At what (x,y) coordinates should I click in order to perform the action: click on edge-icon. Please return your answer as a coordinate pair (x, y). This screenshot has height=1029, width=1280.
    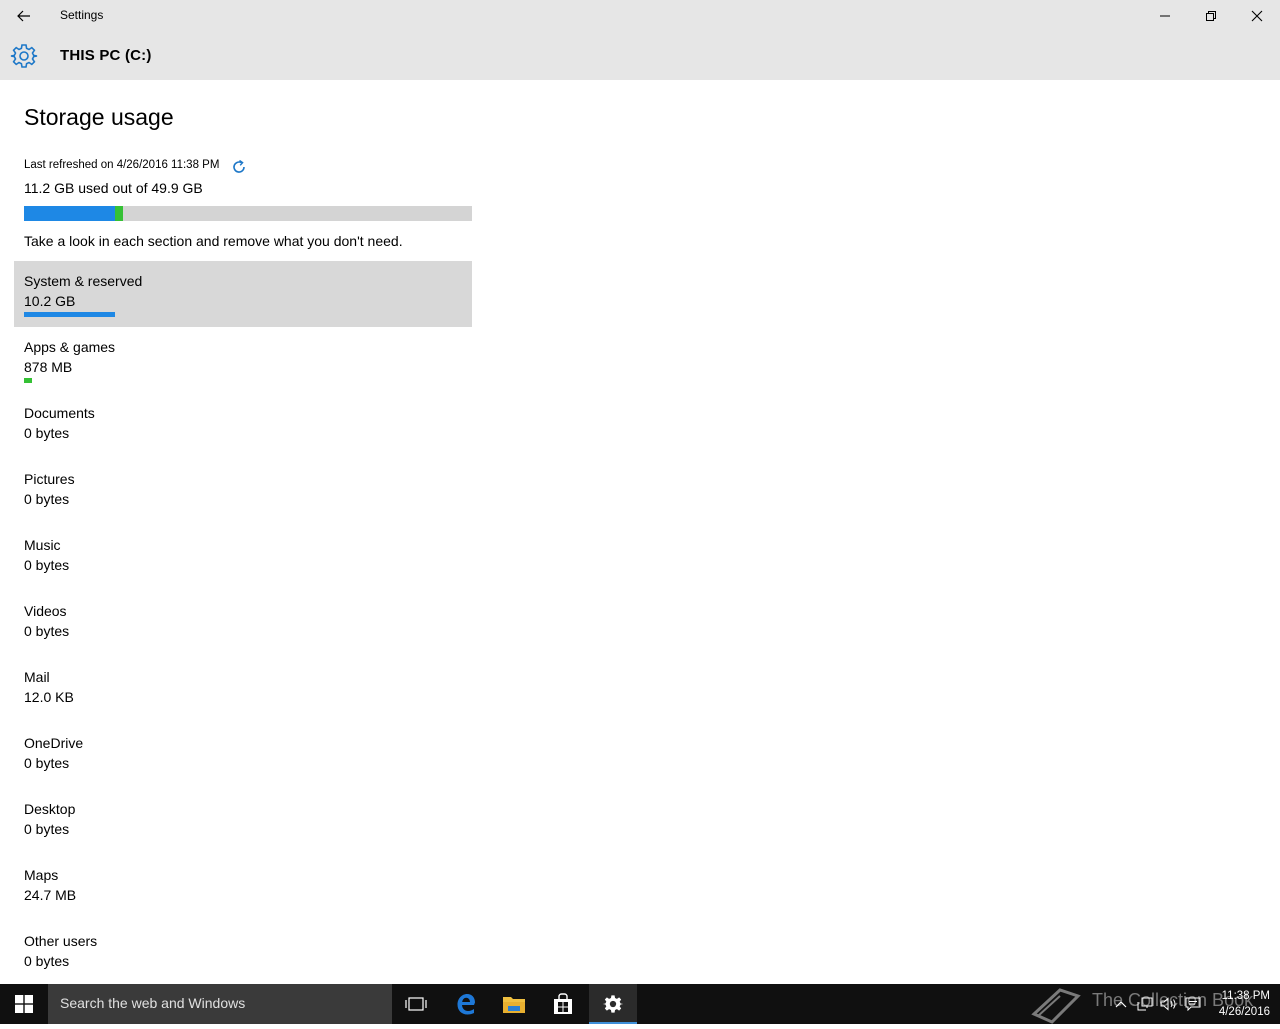
    Looking at the image, I should click on (466, 1004).